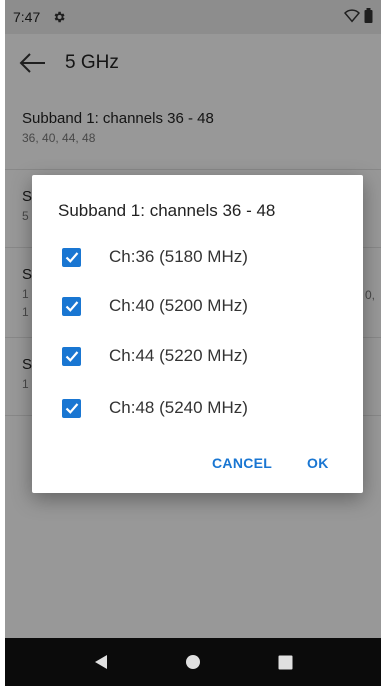  I want to click on option-label: Ch:36 (5180 MHz), so click(178, 256).